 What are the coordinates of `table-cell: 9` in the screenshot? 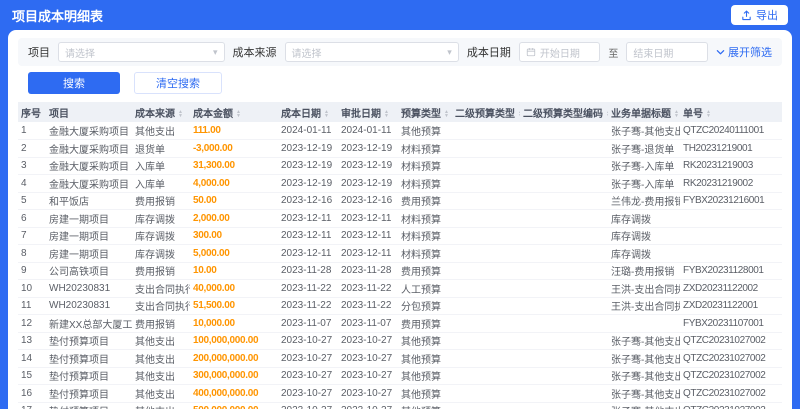 It's located at (32, 271).